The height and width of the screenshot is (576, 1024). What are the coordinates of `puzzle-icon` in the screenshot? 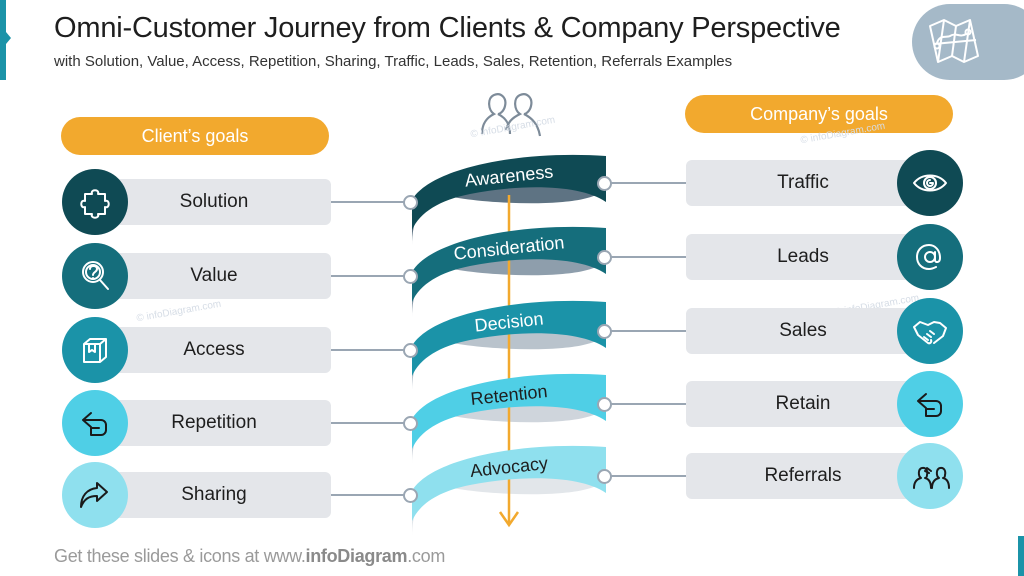 It's located at (95, 204).